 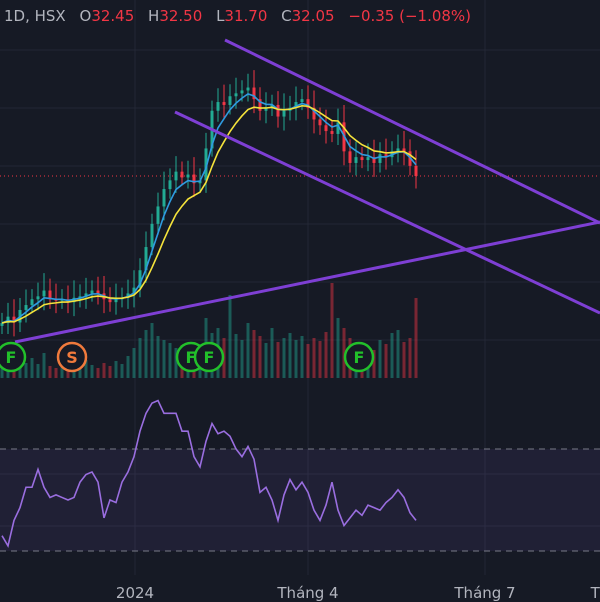 What do you see at coordinates (595, 593) in the screenshot?
I see `x-tick-label: Th` at bounding box center [595, 593].